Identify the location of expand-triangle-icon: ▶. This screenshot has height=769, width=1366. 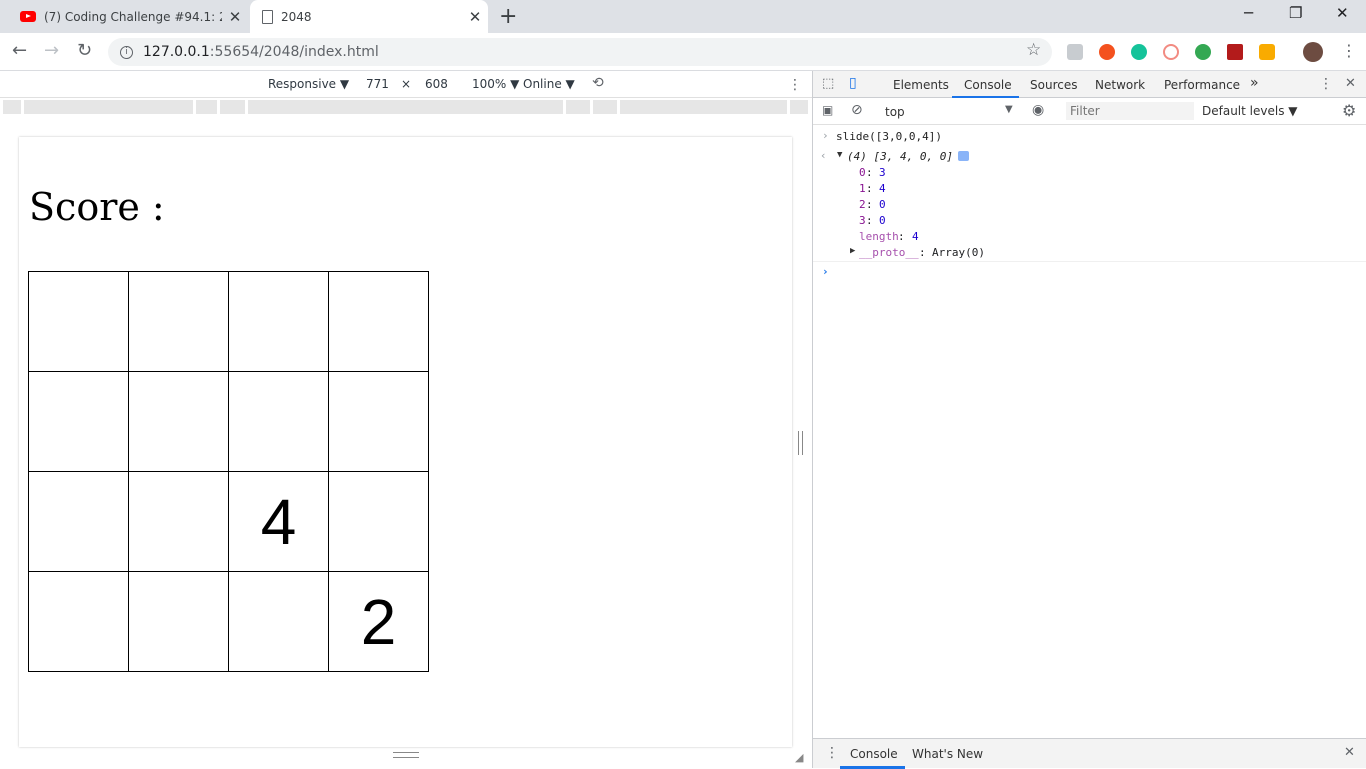
(852, 251).